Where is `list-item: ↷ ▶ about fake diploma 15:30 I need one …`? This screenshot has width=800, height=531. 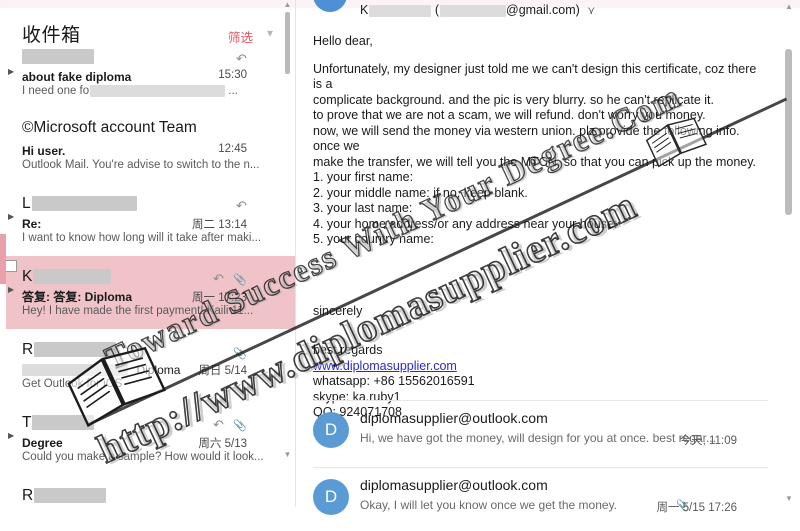 list-item: ↷ ▶ about fake diploma 15:30 I need one … is located at coordinates (147, 76).